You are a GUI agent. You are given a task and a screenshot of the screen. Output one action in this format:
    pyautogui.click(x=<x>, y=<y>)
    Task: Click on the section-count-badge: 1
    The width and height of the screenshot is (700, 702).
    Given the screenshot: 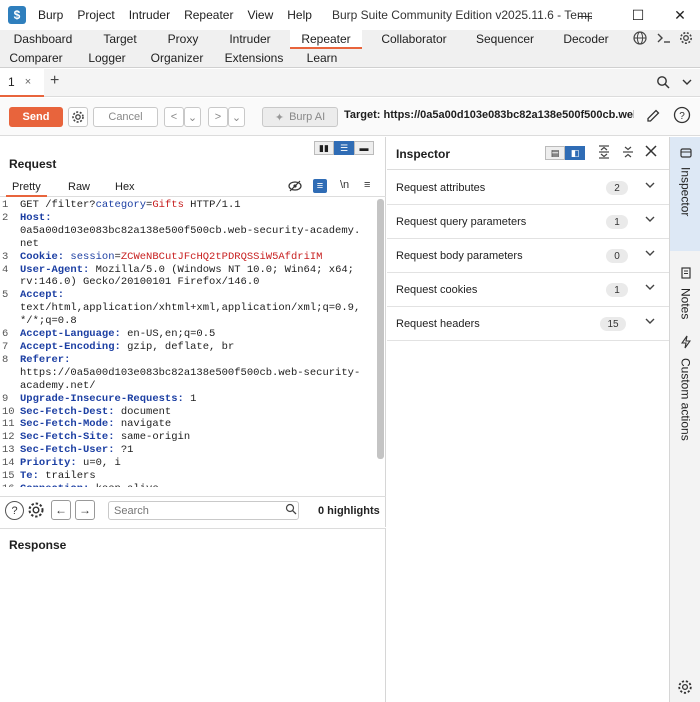 What is the action you would take?
    pyautogui.click(x=617, y=222)
    